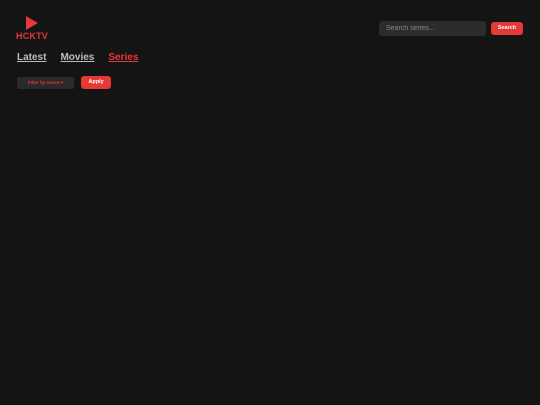  What do you see at coordinates (32, 36) in the screenshot?
I see `brand-name: HCKTV` at bounding box center [32, 36].